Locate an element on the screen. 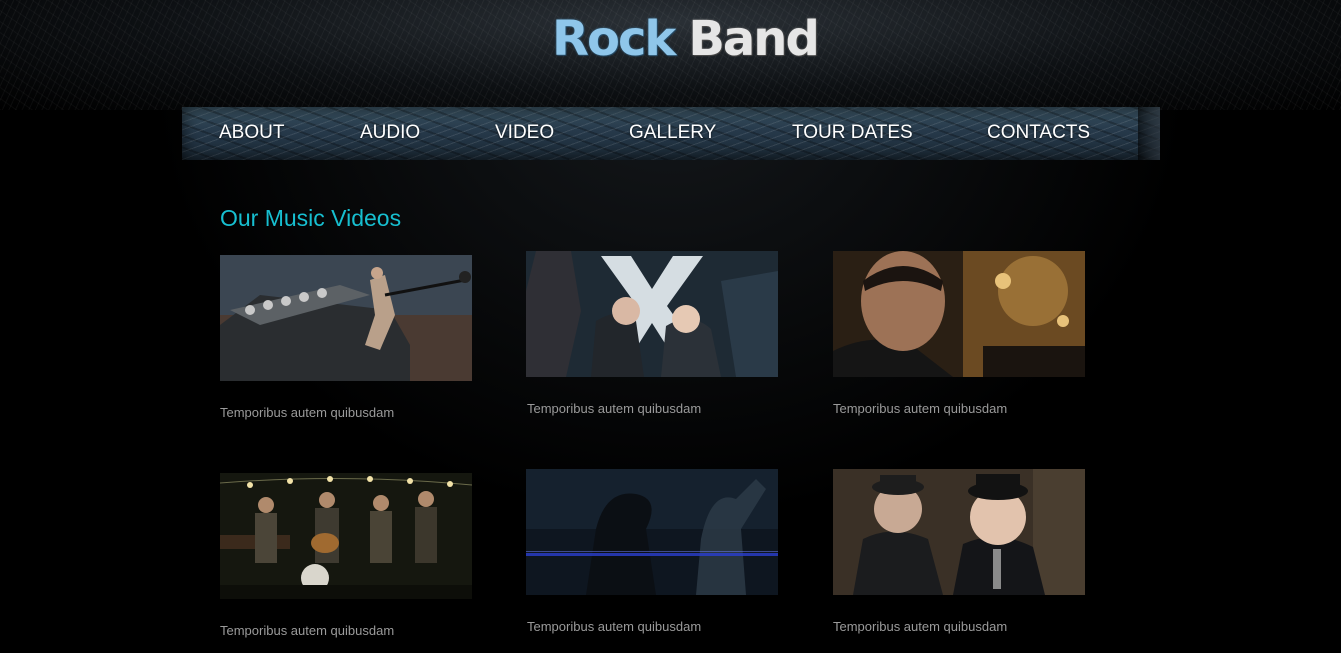 The height and width of the screenshot is (653, 1341). video-caption-1: Temporibus autem quibusdam is located at coordinates (307, 412).